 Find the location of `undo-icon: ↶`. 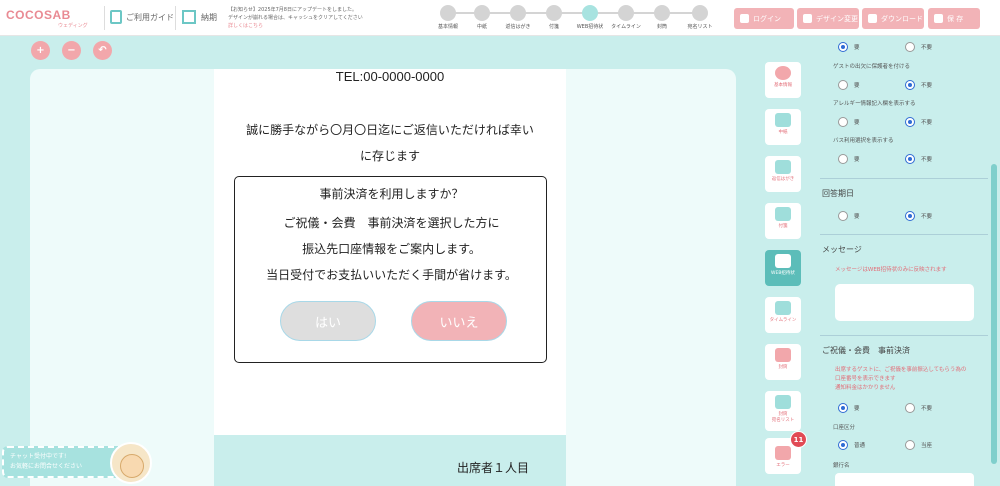

undo-icon: ↶ is located at coordinates (102, 50).